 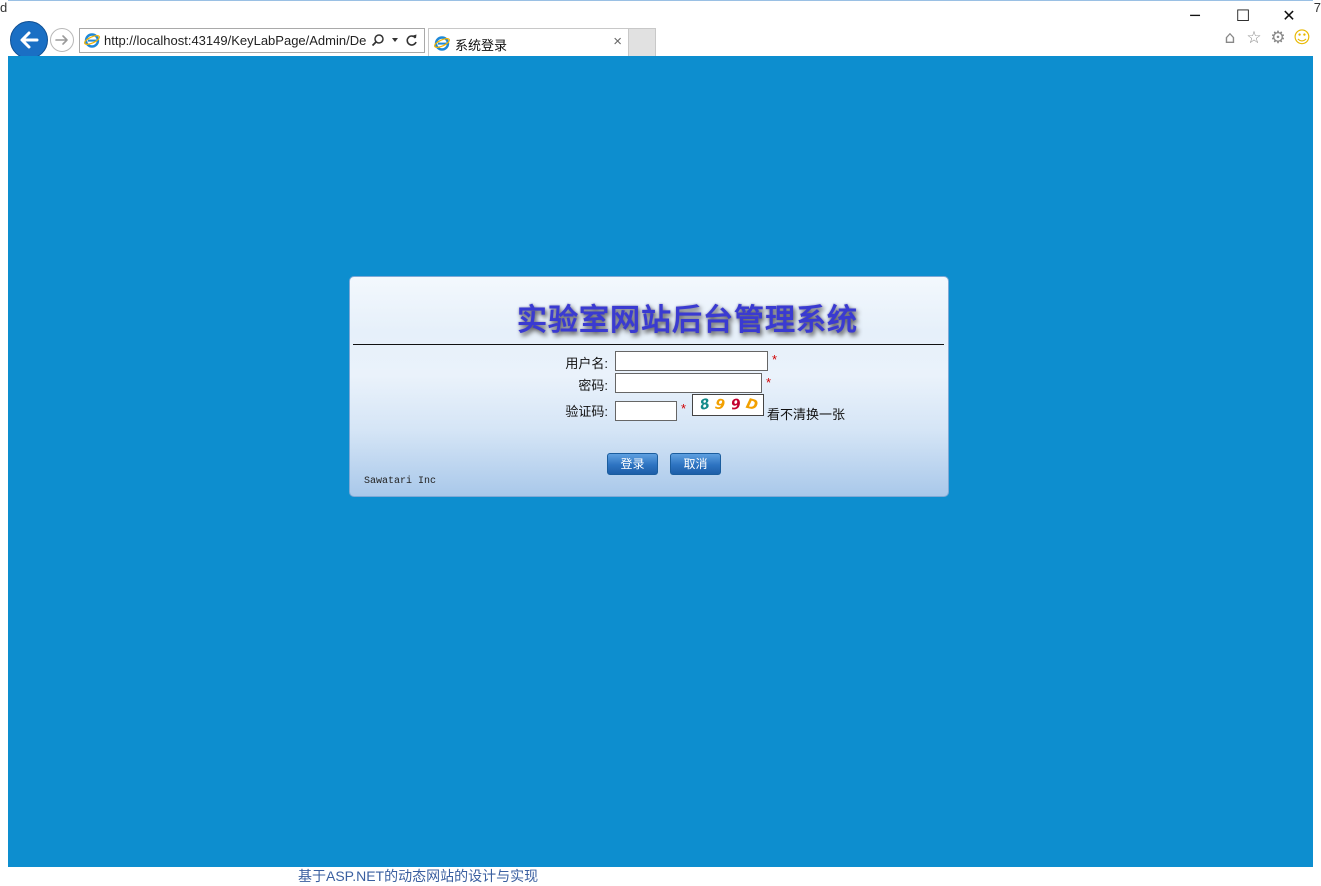 What do you see at coordinates (728, 405) in the screenshot?
I see `captcha-image: 8 9 9 D` at bounding box center [728, 405].